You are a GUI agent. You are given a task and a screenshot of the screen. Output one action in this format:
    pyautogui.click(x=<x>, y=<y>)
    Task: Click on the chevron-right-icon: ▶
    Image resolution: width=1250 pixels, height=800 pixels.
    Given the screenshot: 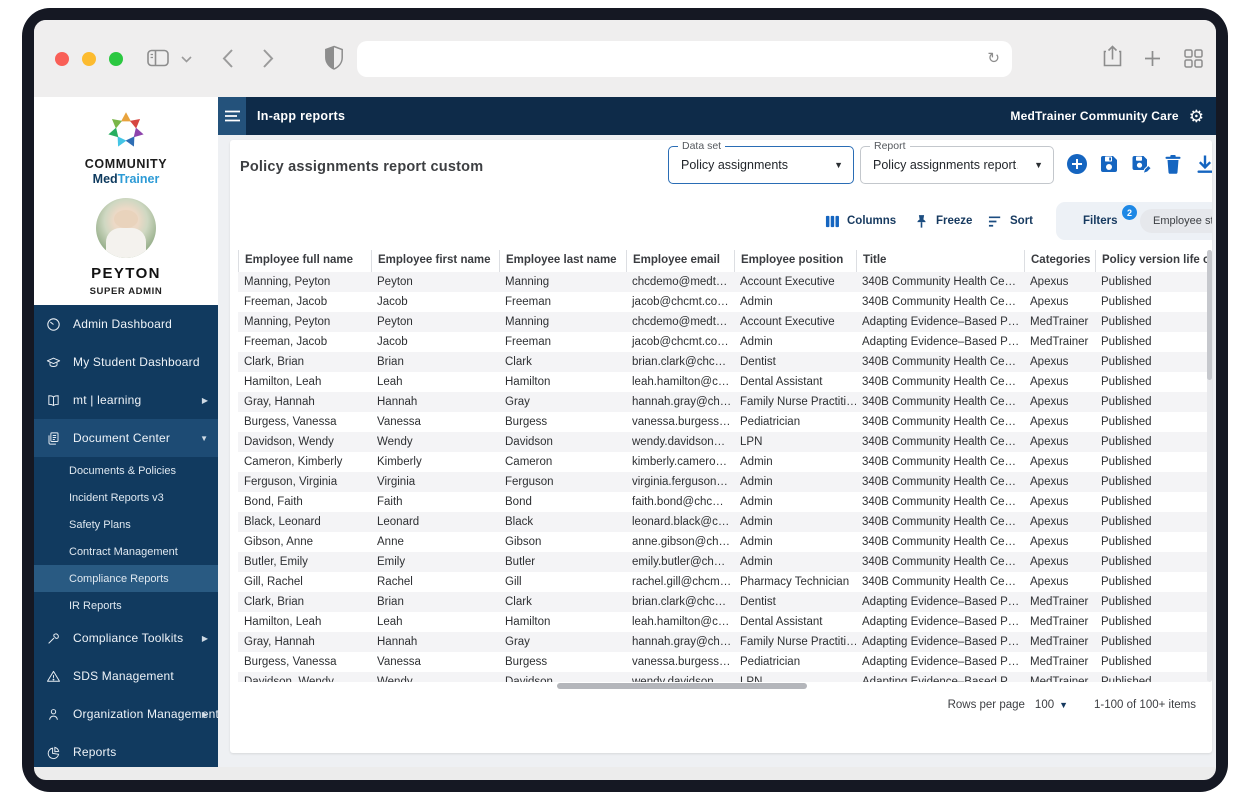 What is the action you would take?
    pyautogui.click(x=204, y=638)
    